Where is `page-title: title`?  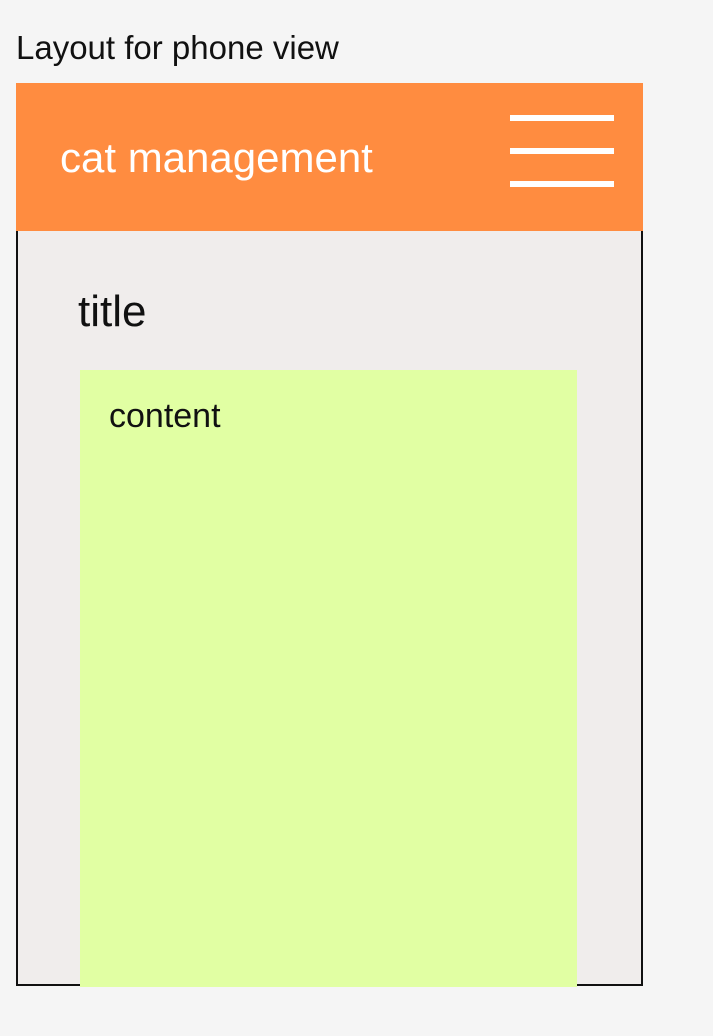
page-title: title is located at coordinates (112, 311).